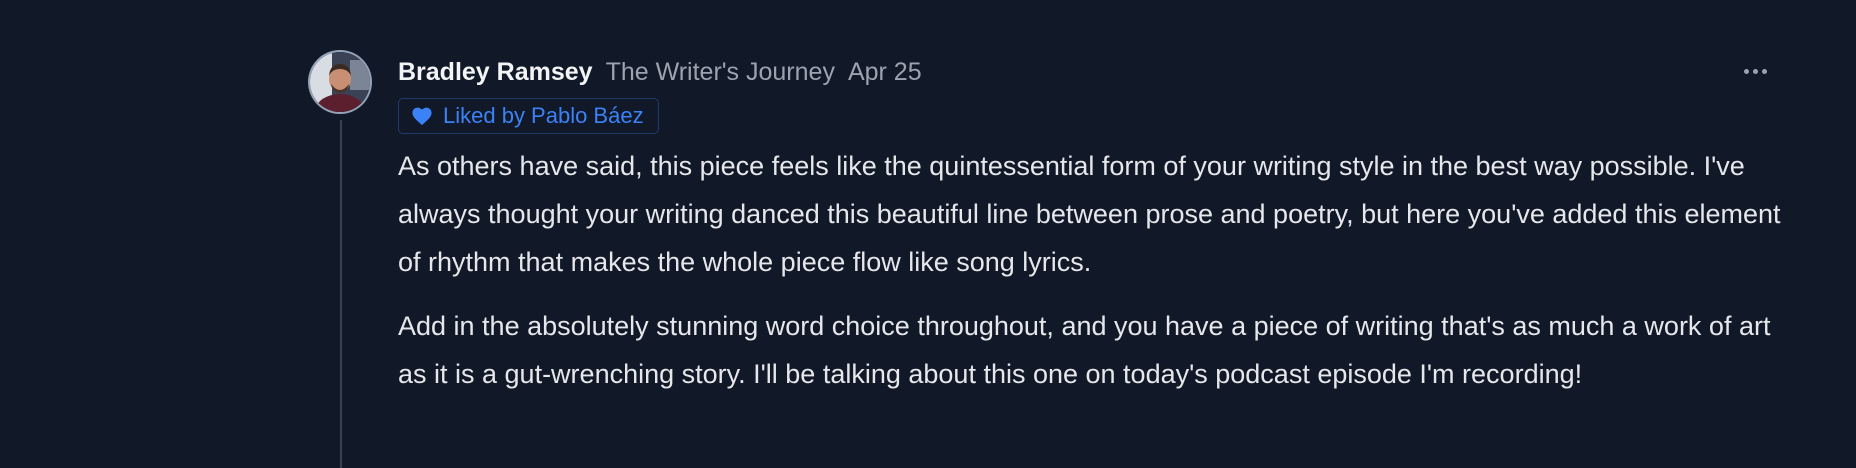  Describe the element at coordinates (885, 72) in the screenshot. I see `comment-date: Apr 25` at that location.